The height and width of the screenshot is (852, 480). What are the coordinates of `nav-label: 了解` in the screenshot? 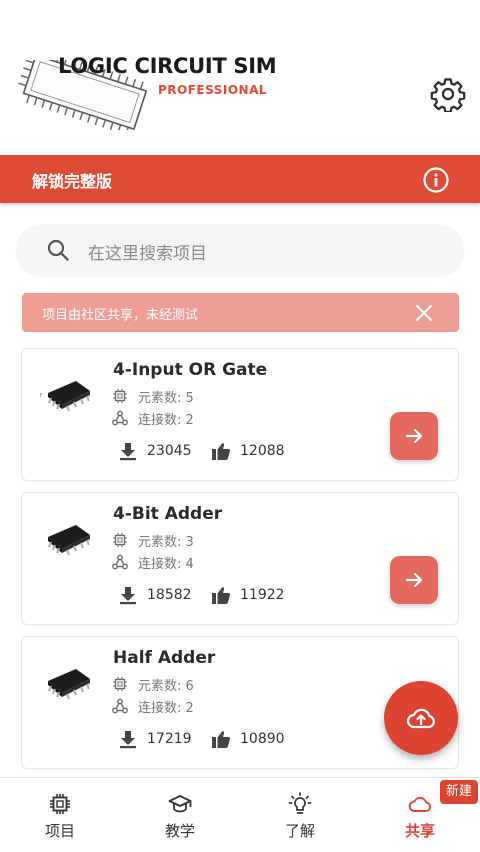 It's located at (299, 831).